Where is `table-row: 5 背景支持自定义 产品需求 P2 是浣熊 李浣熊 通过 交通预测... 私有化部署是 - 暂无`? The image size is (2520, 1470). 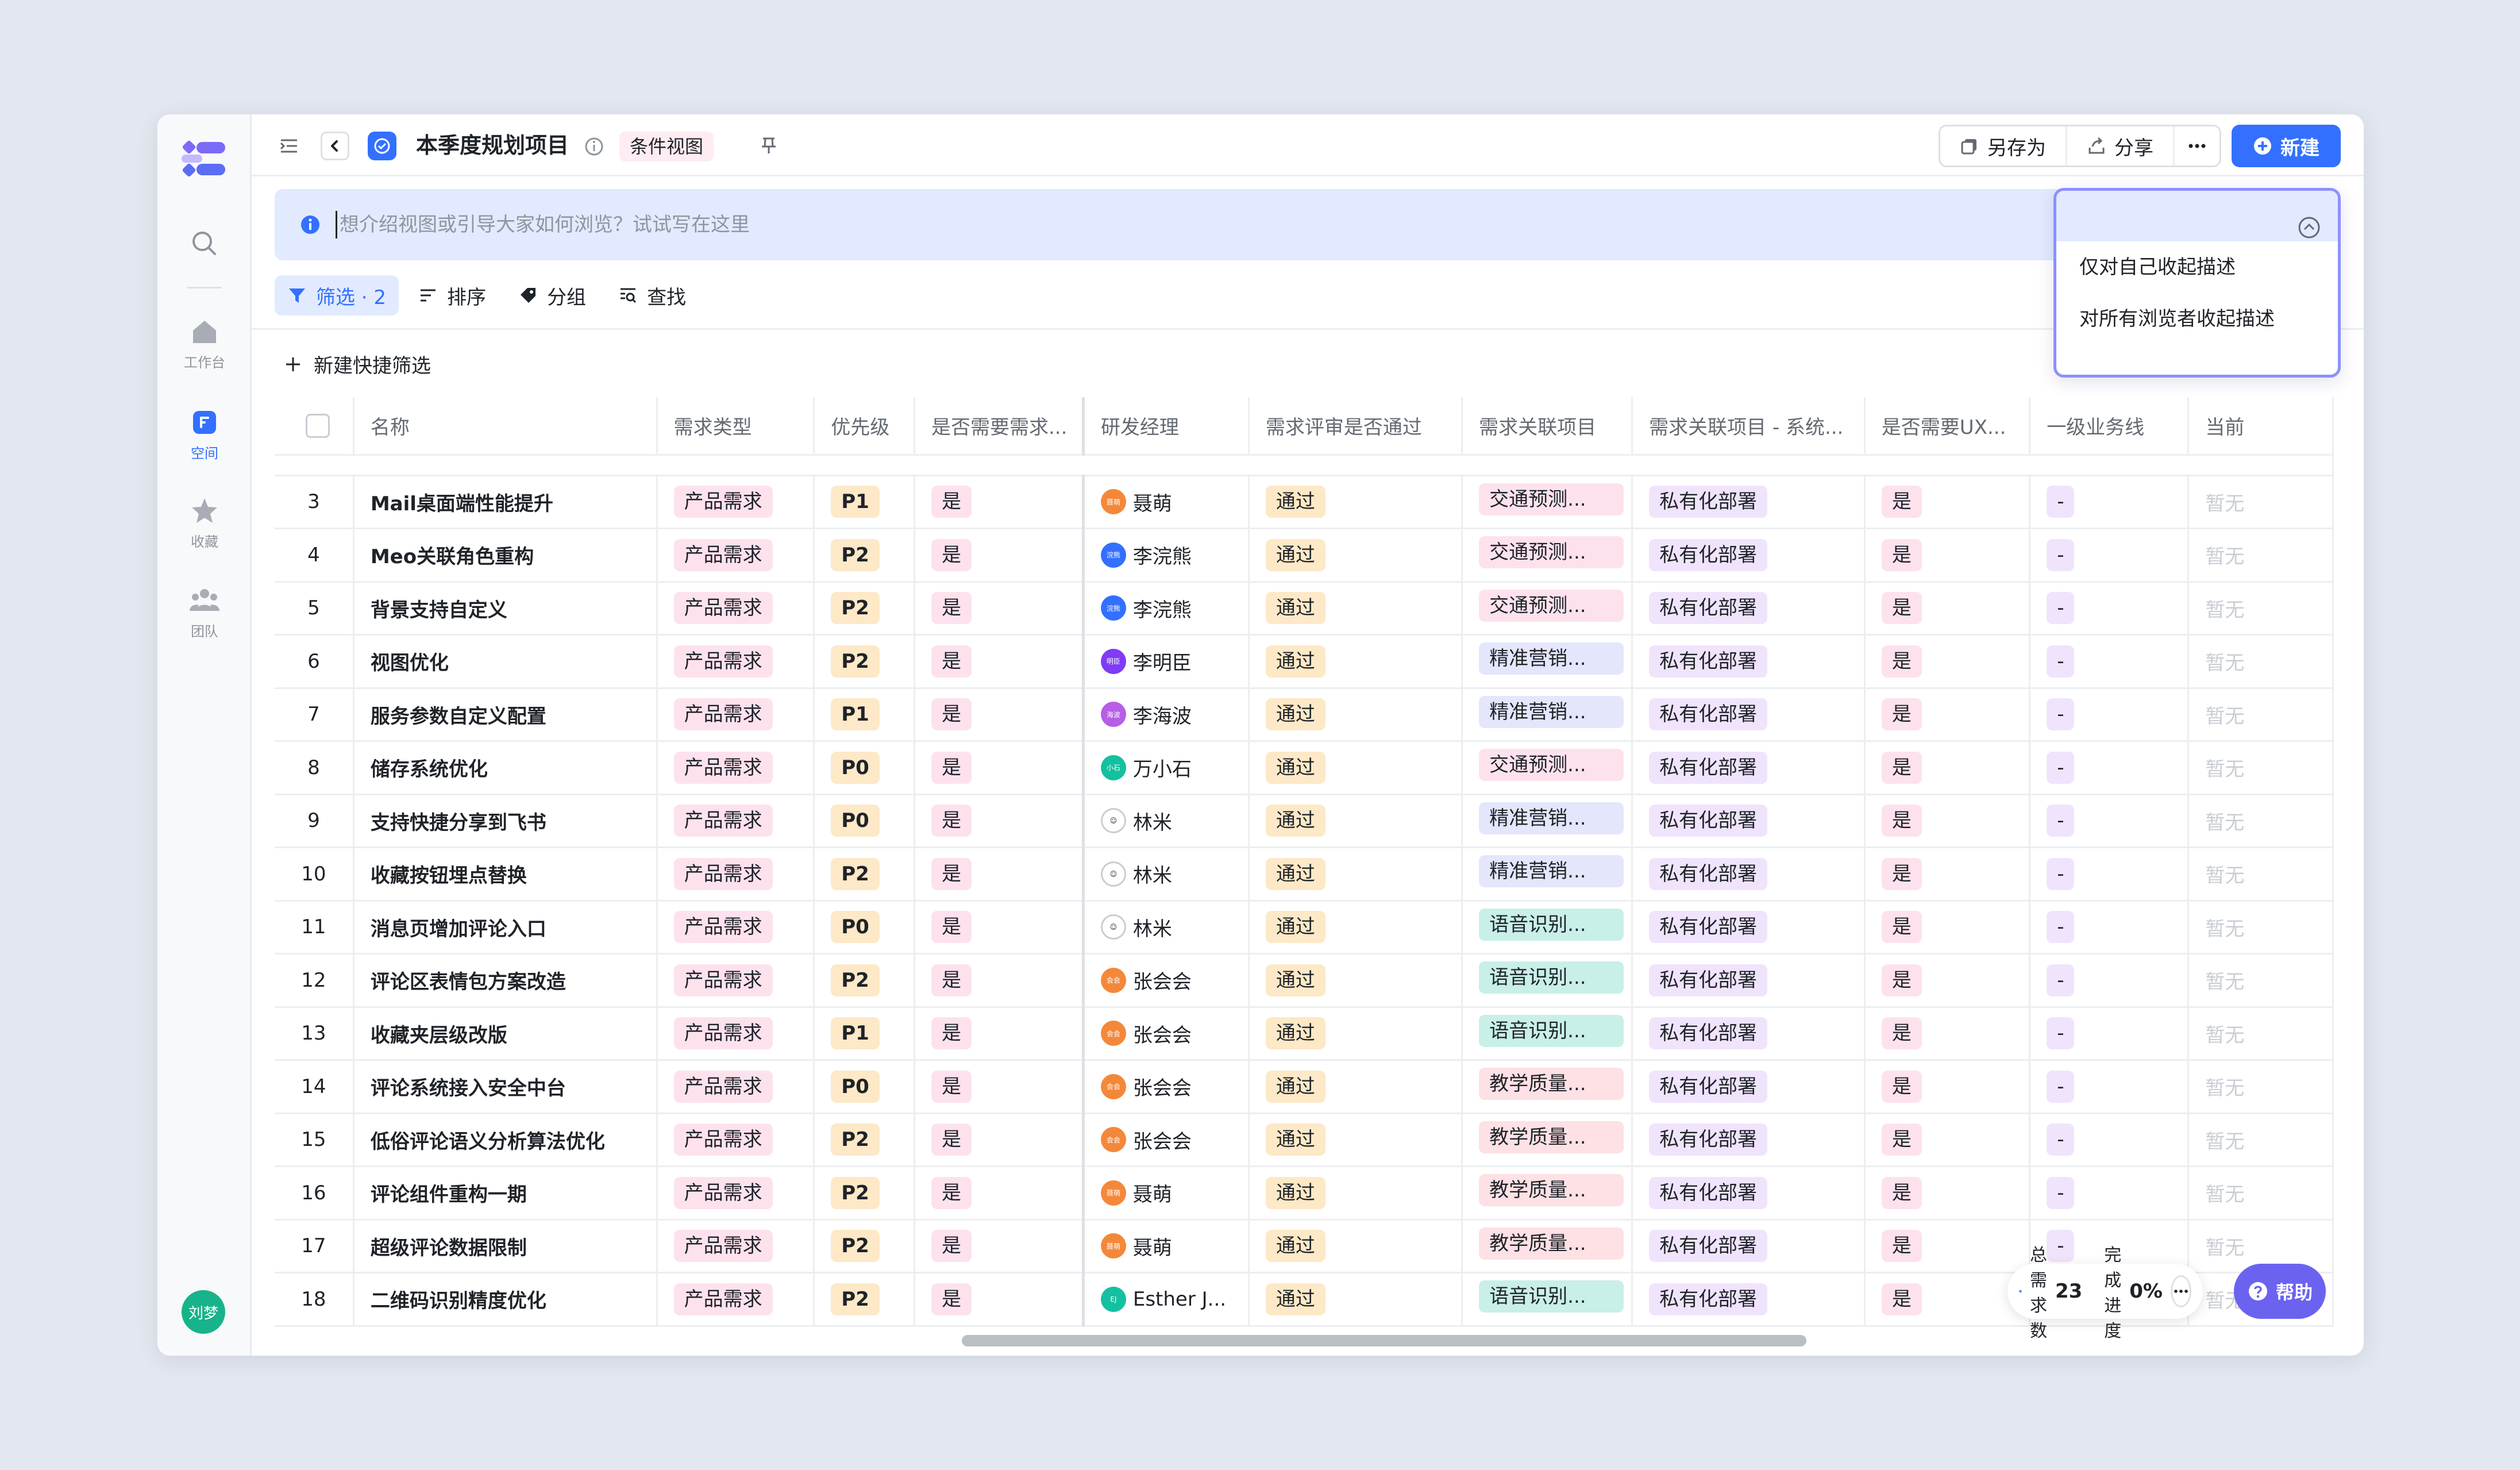 table-row: 5 背景支持自定义 产品需求 P2 是浣熊 李浣熊 通过 交通预测... 私有化部署是 - 暂无 is located at coordinates (1305, 609).